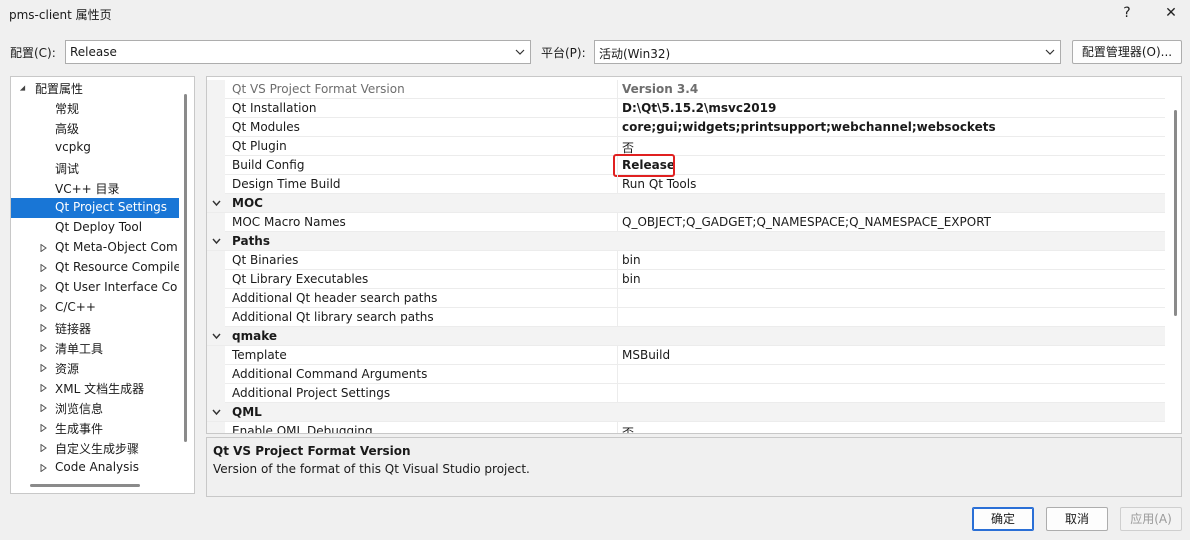 The width and height of the screenshot is (1190, 540). Describe the element at coordinates (60, 15) in the screenshot. I see `window-title: pms-client 属性页` at that location.